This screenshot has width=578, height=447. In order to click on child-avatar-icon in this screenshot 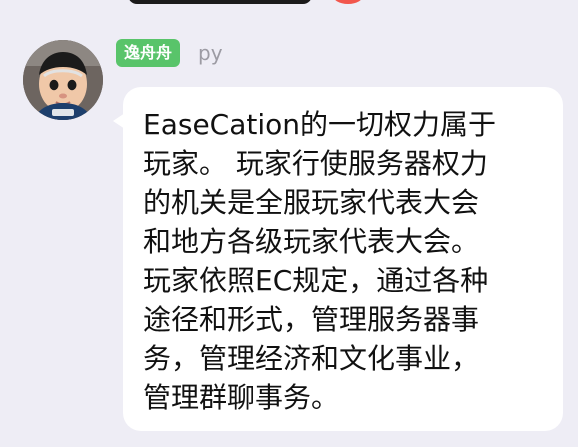, I will do `click(63, 80)`.